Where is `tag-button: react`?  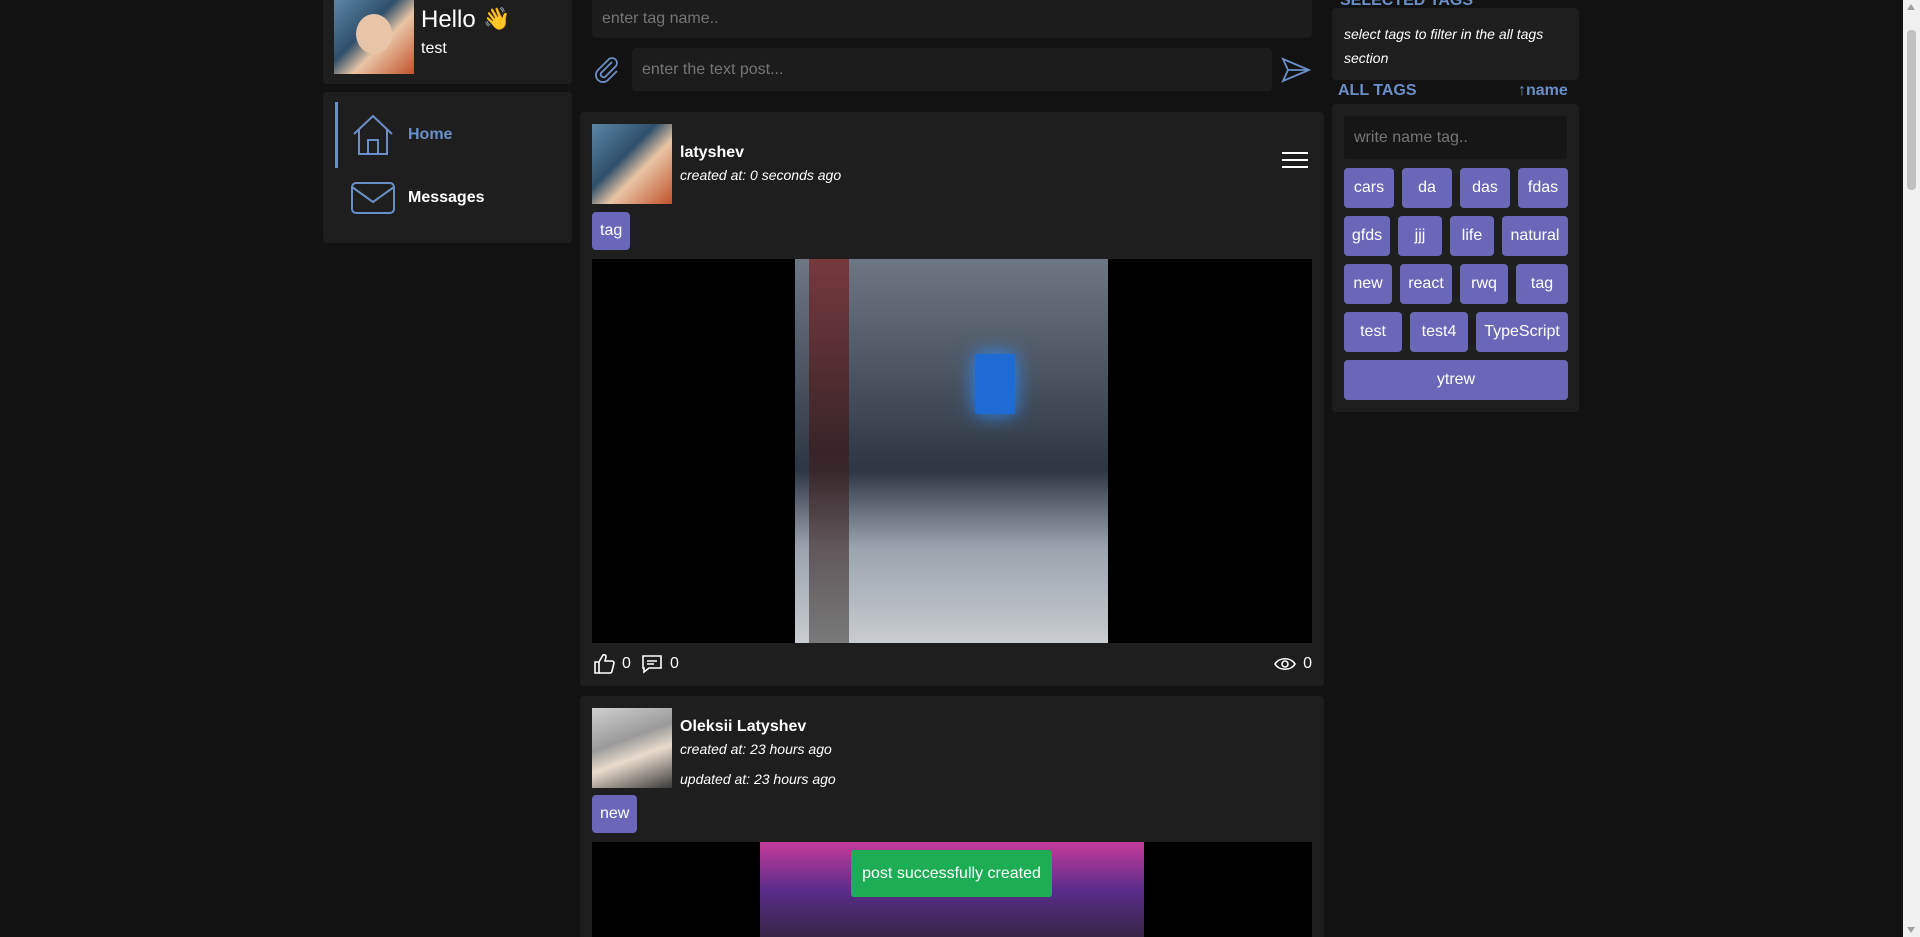
tag-button: react is located at coordinates (1426, 284).